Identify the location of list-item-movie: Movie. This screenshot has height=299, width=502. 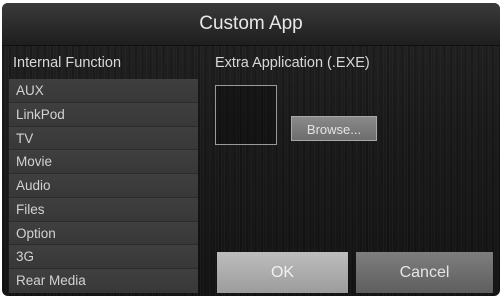
(103, 162).